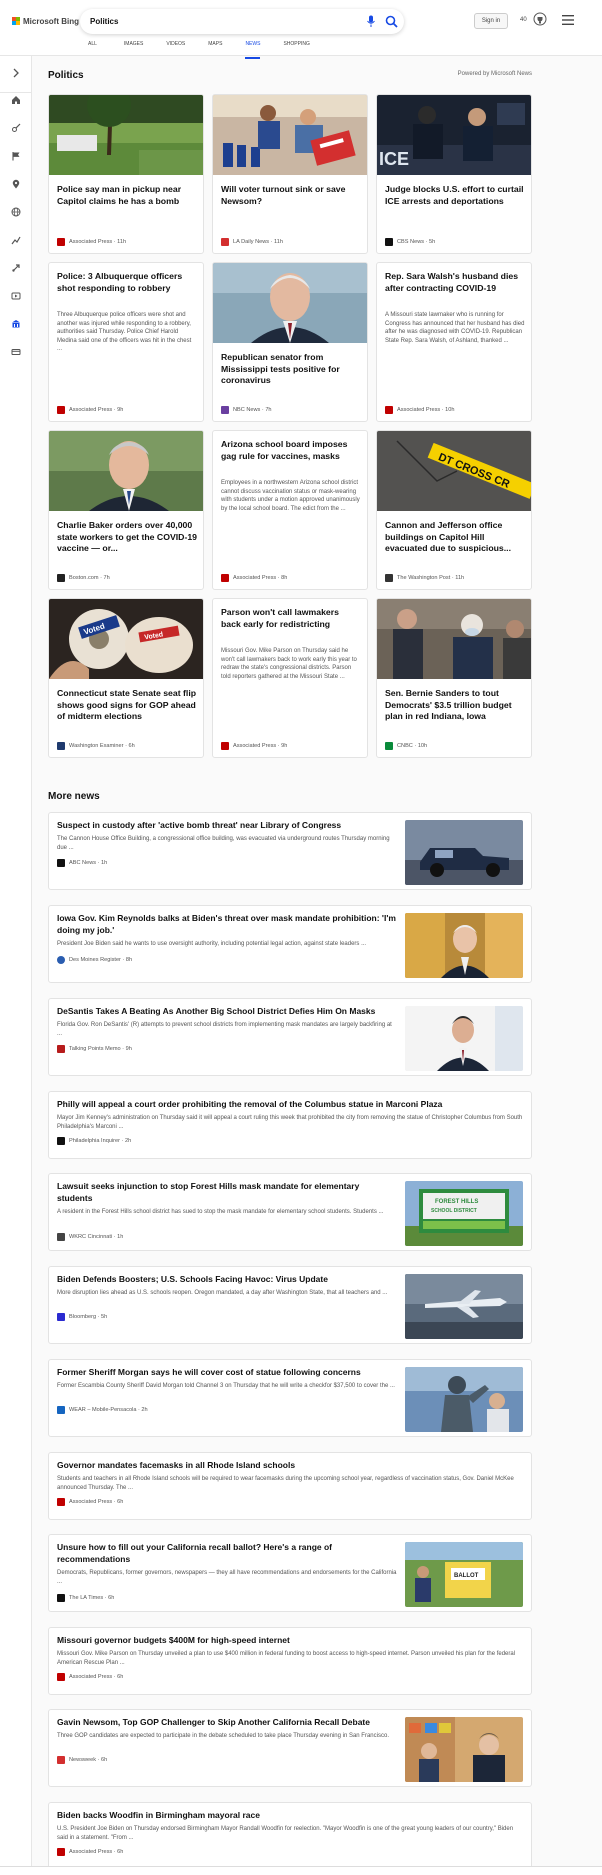 The image size is (602, 1875). Describe the element at coordinates (16, 212) in the screenshot. I see `globe-icon` at that location.